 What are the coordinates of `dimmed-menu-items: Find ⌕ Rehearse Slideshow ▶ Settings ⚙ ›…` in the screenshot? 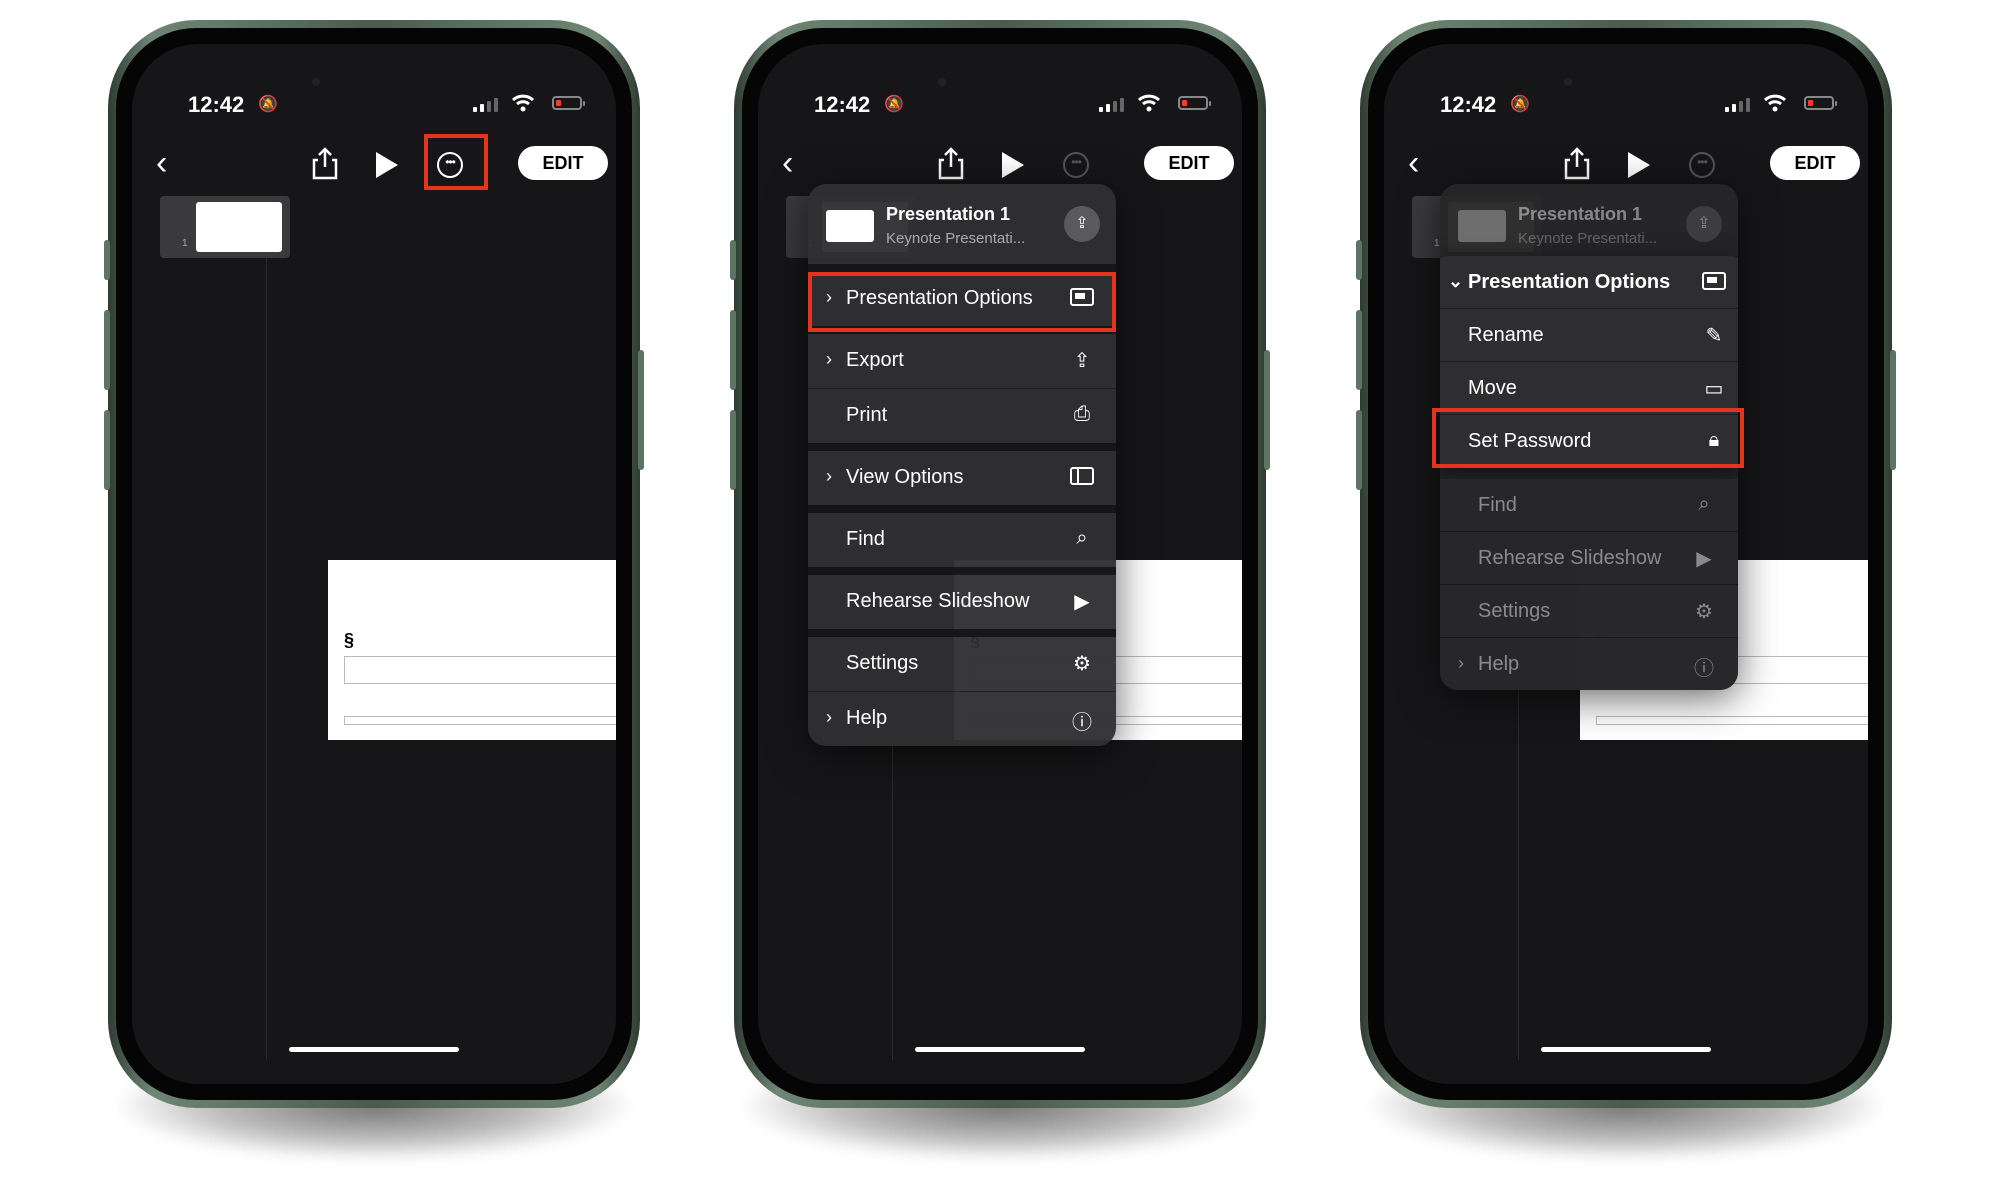 It's located at (1589, 584).